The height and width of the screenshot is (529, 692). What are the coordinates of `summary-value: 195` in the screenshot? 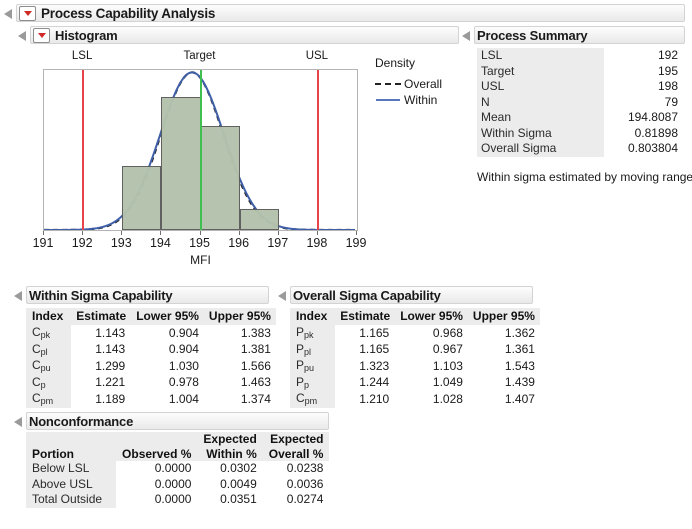 It's located at (667, 70).